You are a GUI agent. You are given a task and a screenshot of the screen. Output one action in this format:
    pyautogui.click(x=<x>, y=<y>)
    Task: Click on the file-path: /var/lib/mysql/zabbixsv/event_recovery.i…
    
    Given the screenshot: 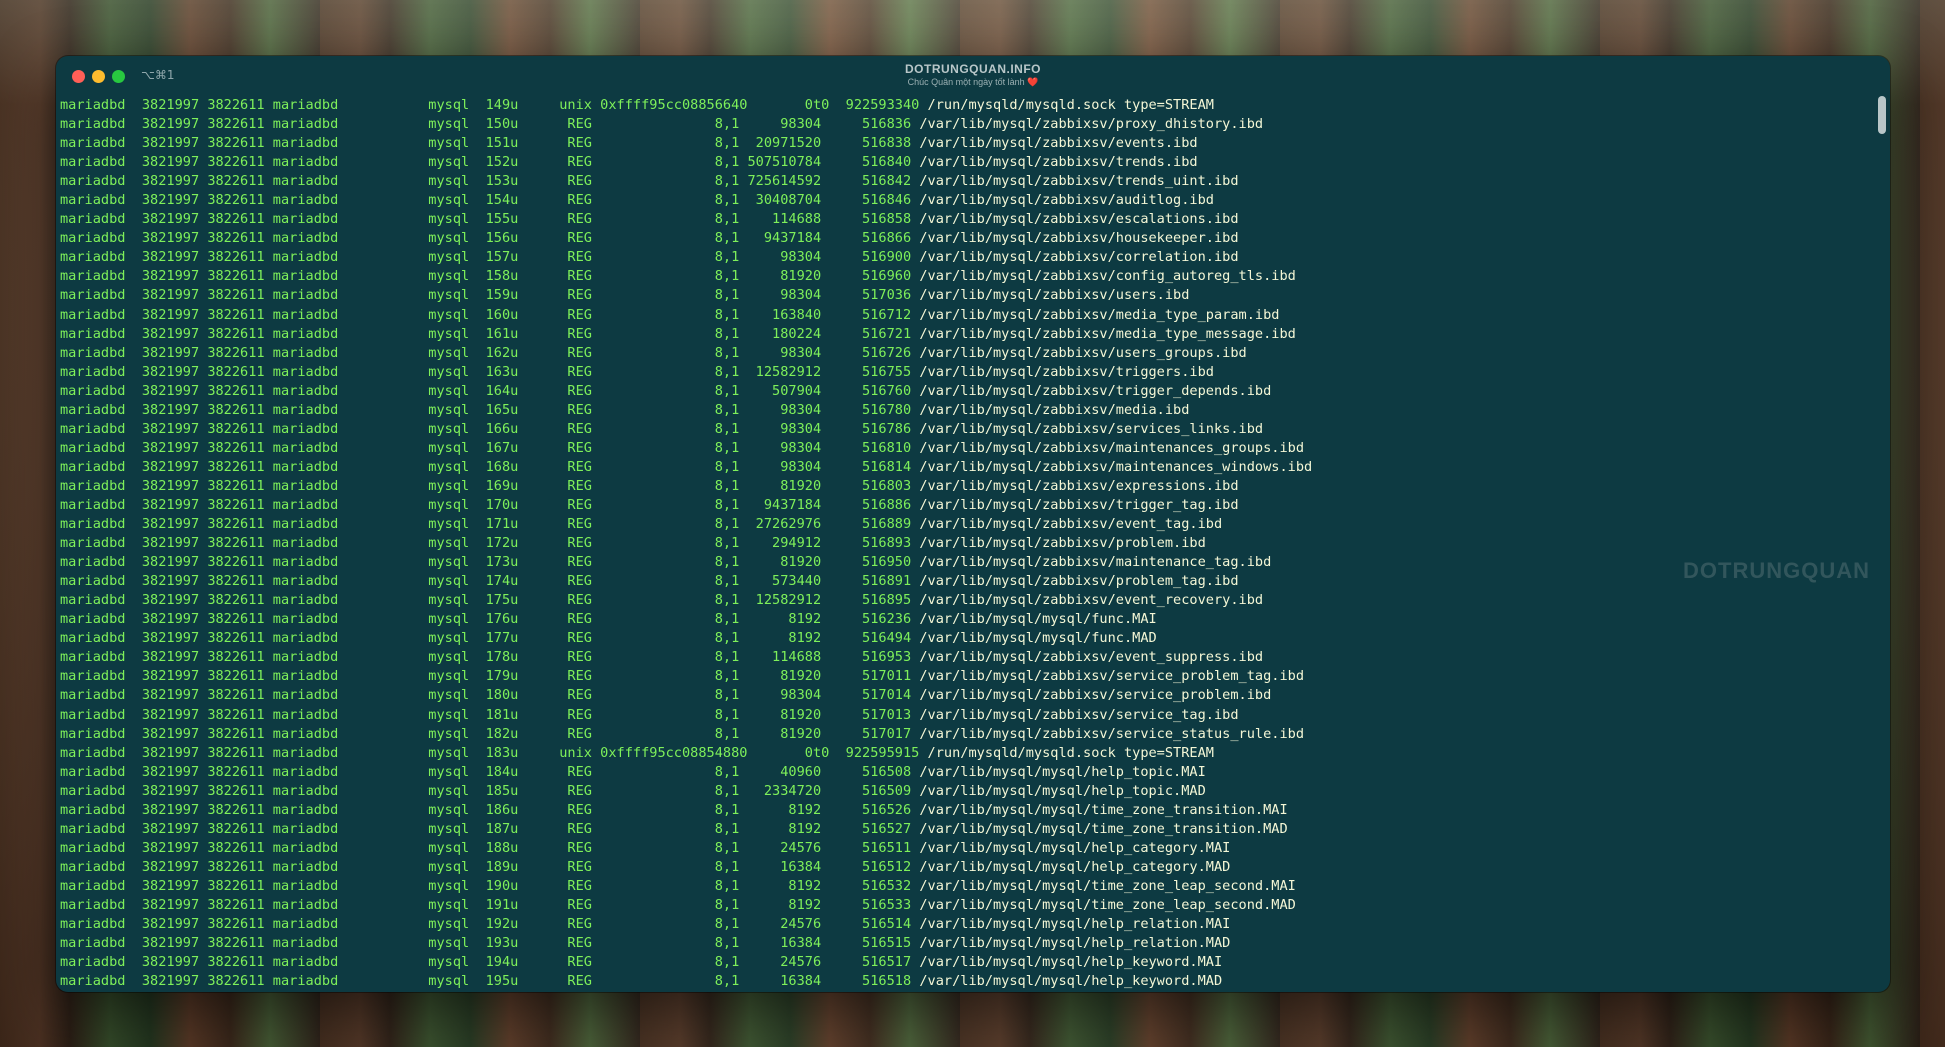 What is the action you would take?
    pyautogui.click(x=1091, y=600)
    